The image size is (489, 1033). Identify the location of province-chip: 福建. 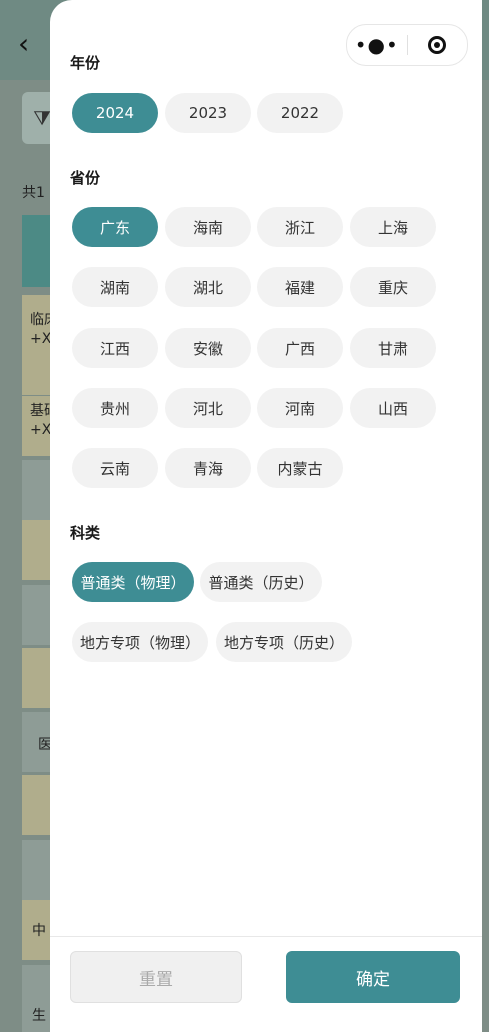
(300, 287).